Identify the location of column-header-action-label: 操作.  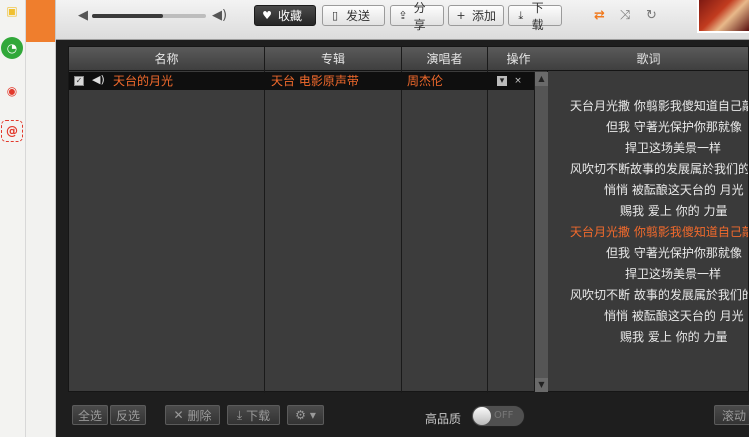
(518, 59).